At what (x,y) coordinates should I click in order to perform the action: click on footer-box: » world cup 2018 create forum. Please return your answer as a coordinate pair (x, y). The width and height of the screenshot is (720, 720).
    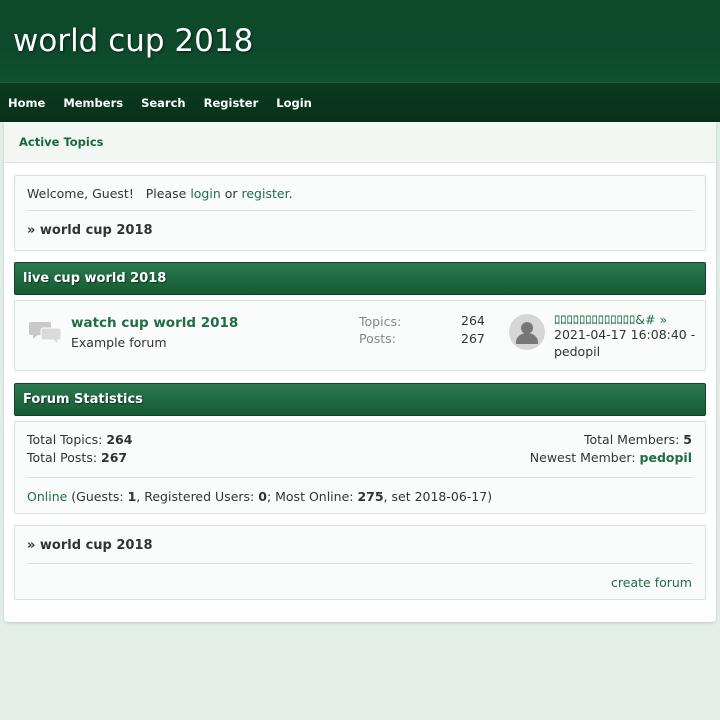
    Looking at the image, I should click on (360, 562).